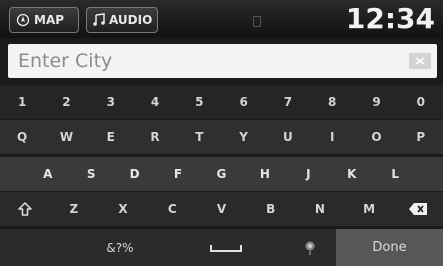 Image resolution: width=443 pixels, height=266 pixels. Describe the element at coordinates (66, 102) in the screenshot. I see `key-2: 2` at that location.